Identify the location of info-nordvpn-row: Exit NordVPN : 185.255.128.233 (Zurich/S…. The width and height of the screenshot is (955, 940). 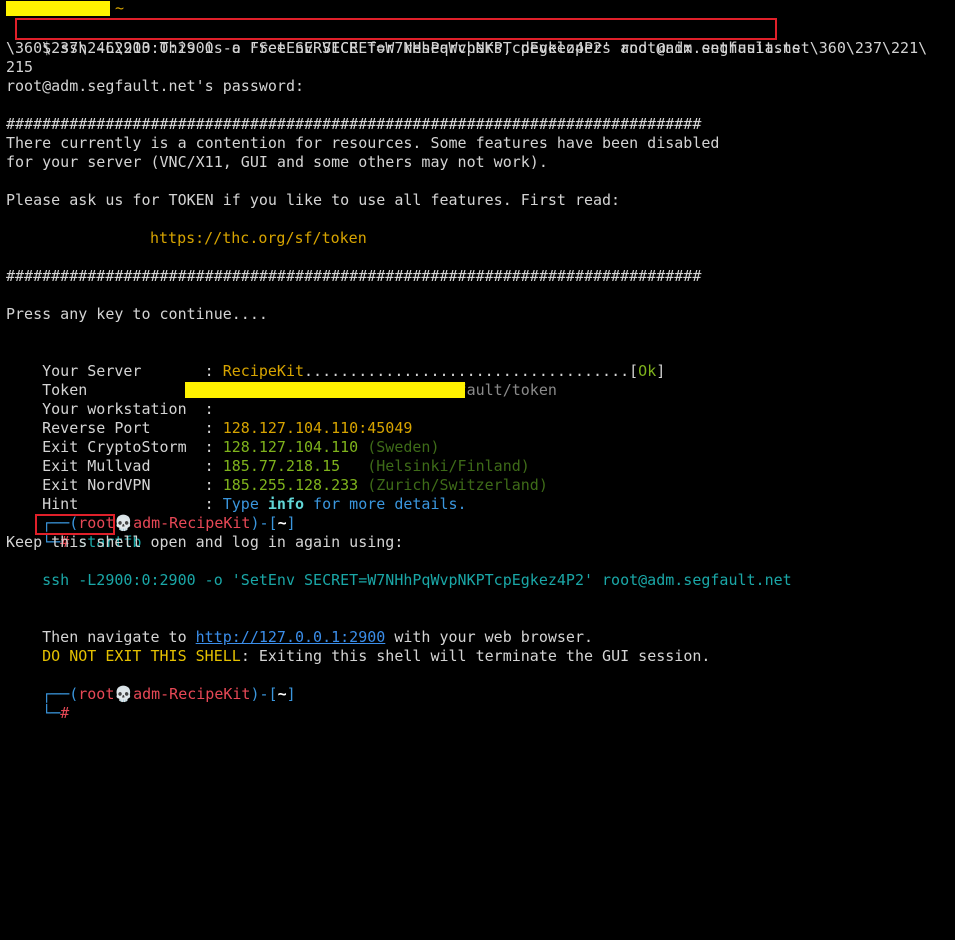
(277, 475).